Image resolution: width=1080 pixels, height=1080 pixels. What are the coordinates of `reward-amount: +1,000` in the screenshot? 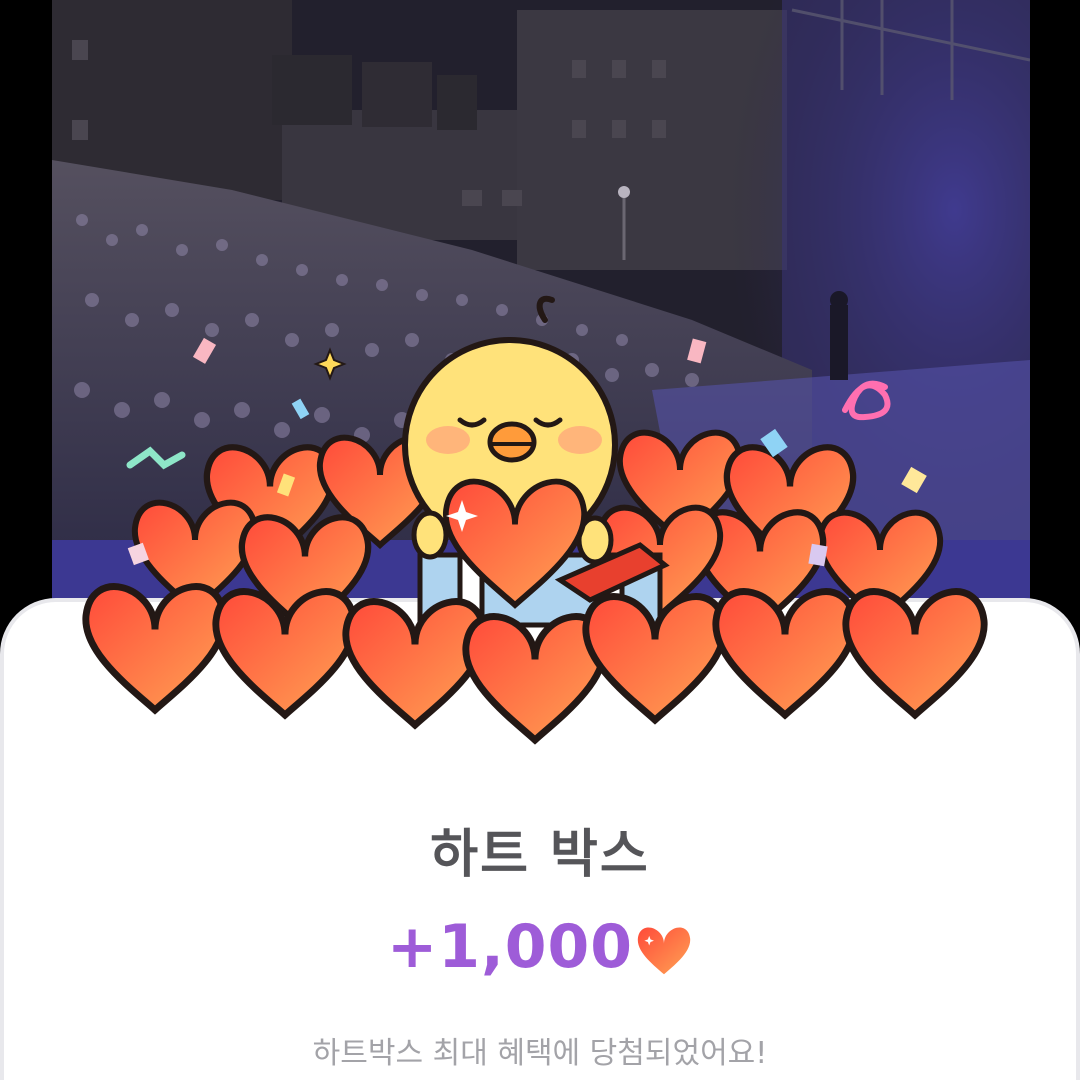 It's located at (510, 947).